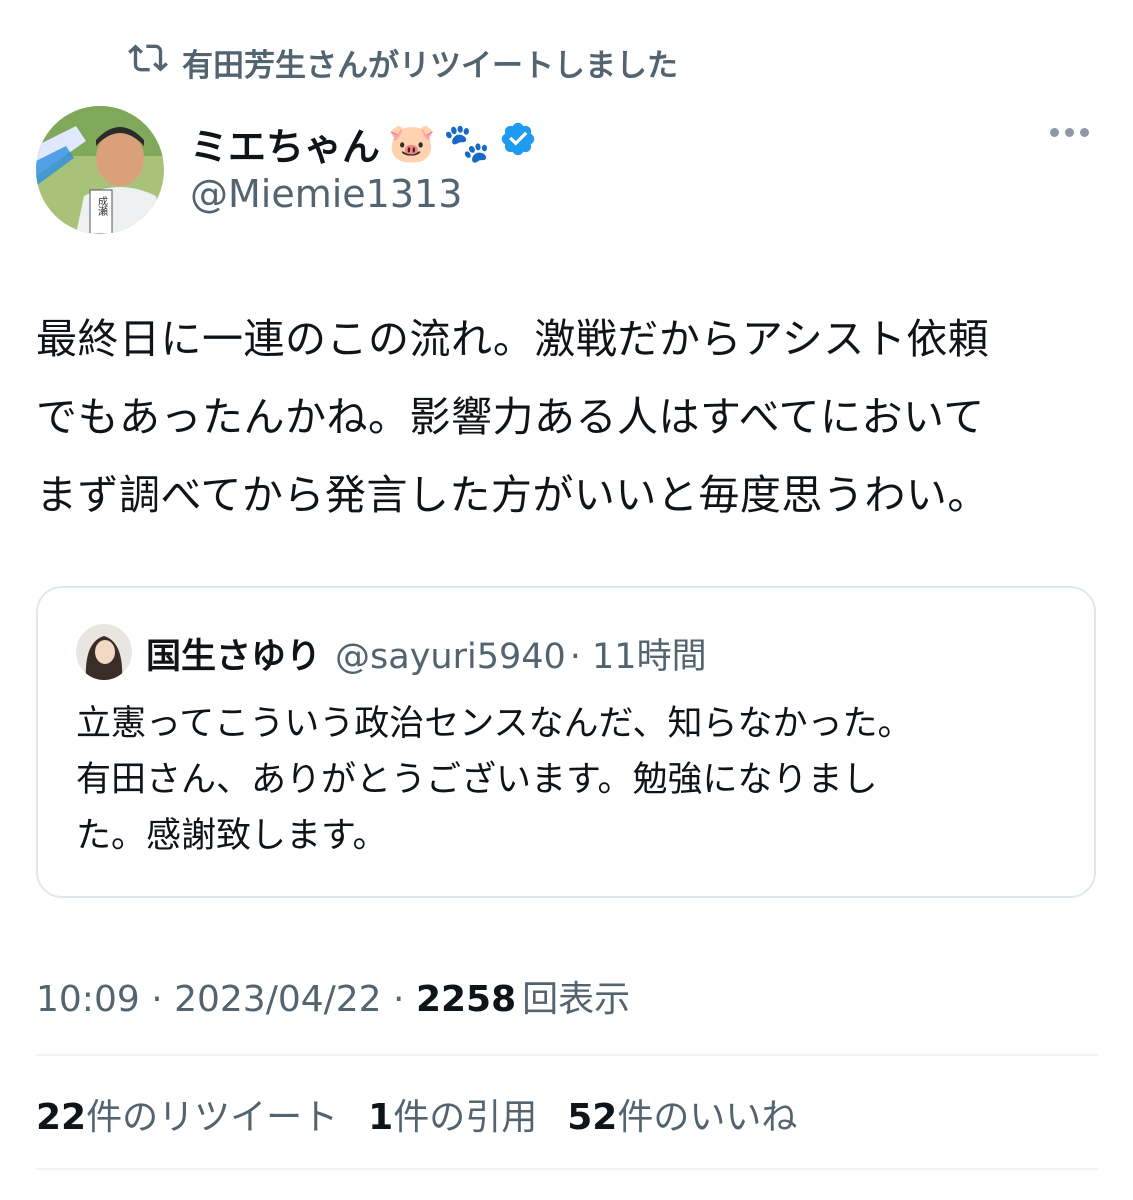 This screenshot has height=1200, width=1133. What do you see at coordinates (148, 62) in the screenshot?
I see `retweet-icon` at bounding box center [148, 62].